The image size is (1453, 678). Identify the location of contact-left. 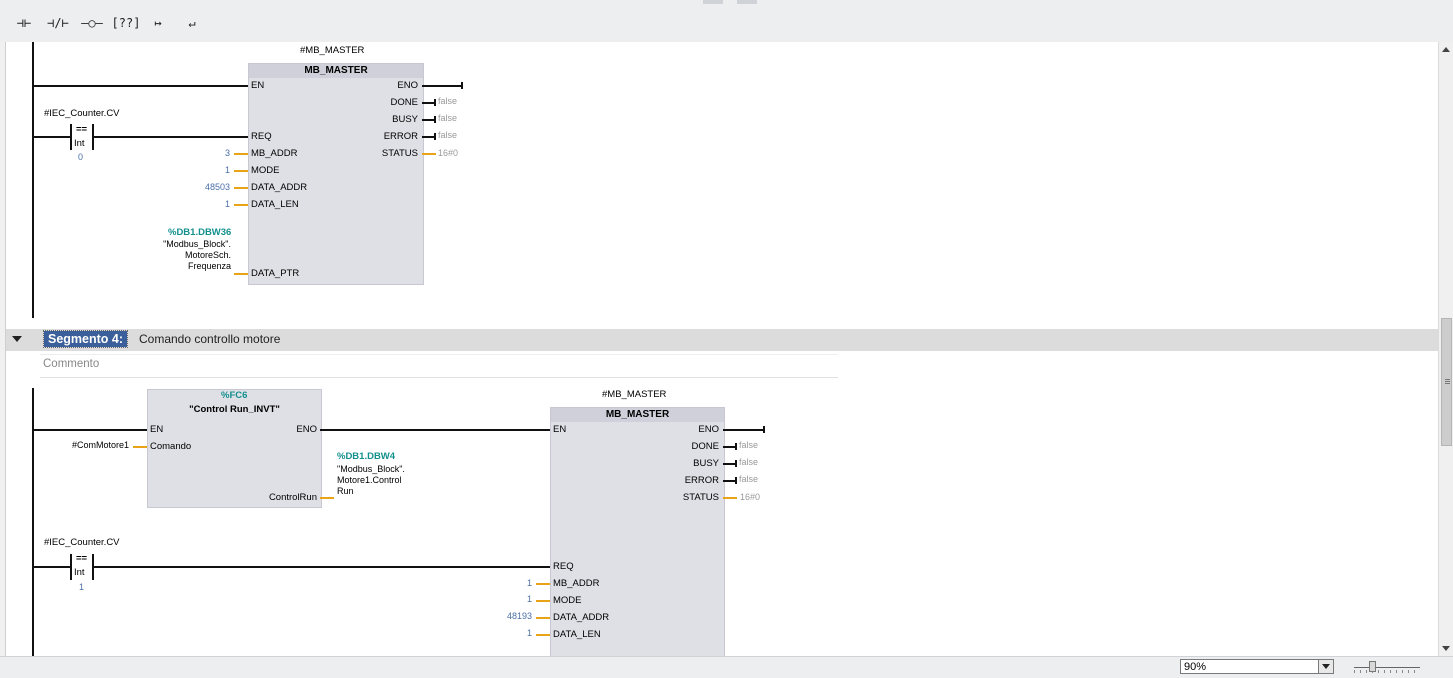
(71, 567).